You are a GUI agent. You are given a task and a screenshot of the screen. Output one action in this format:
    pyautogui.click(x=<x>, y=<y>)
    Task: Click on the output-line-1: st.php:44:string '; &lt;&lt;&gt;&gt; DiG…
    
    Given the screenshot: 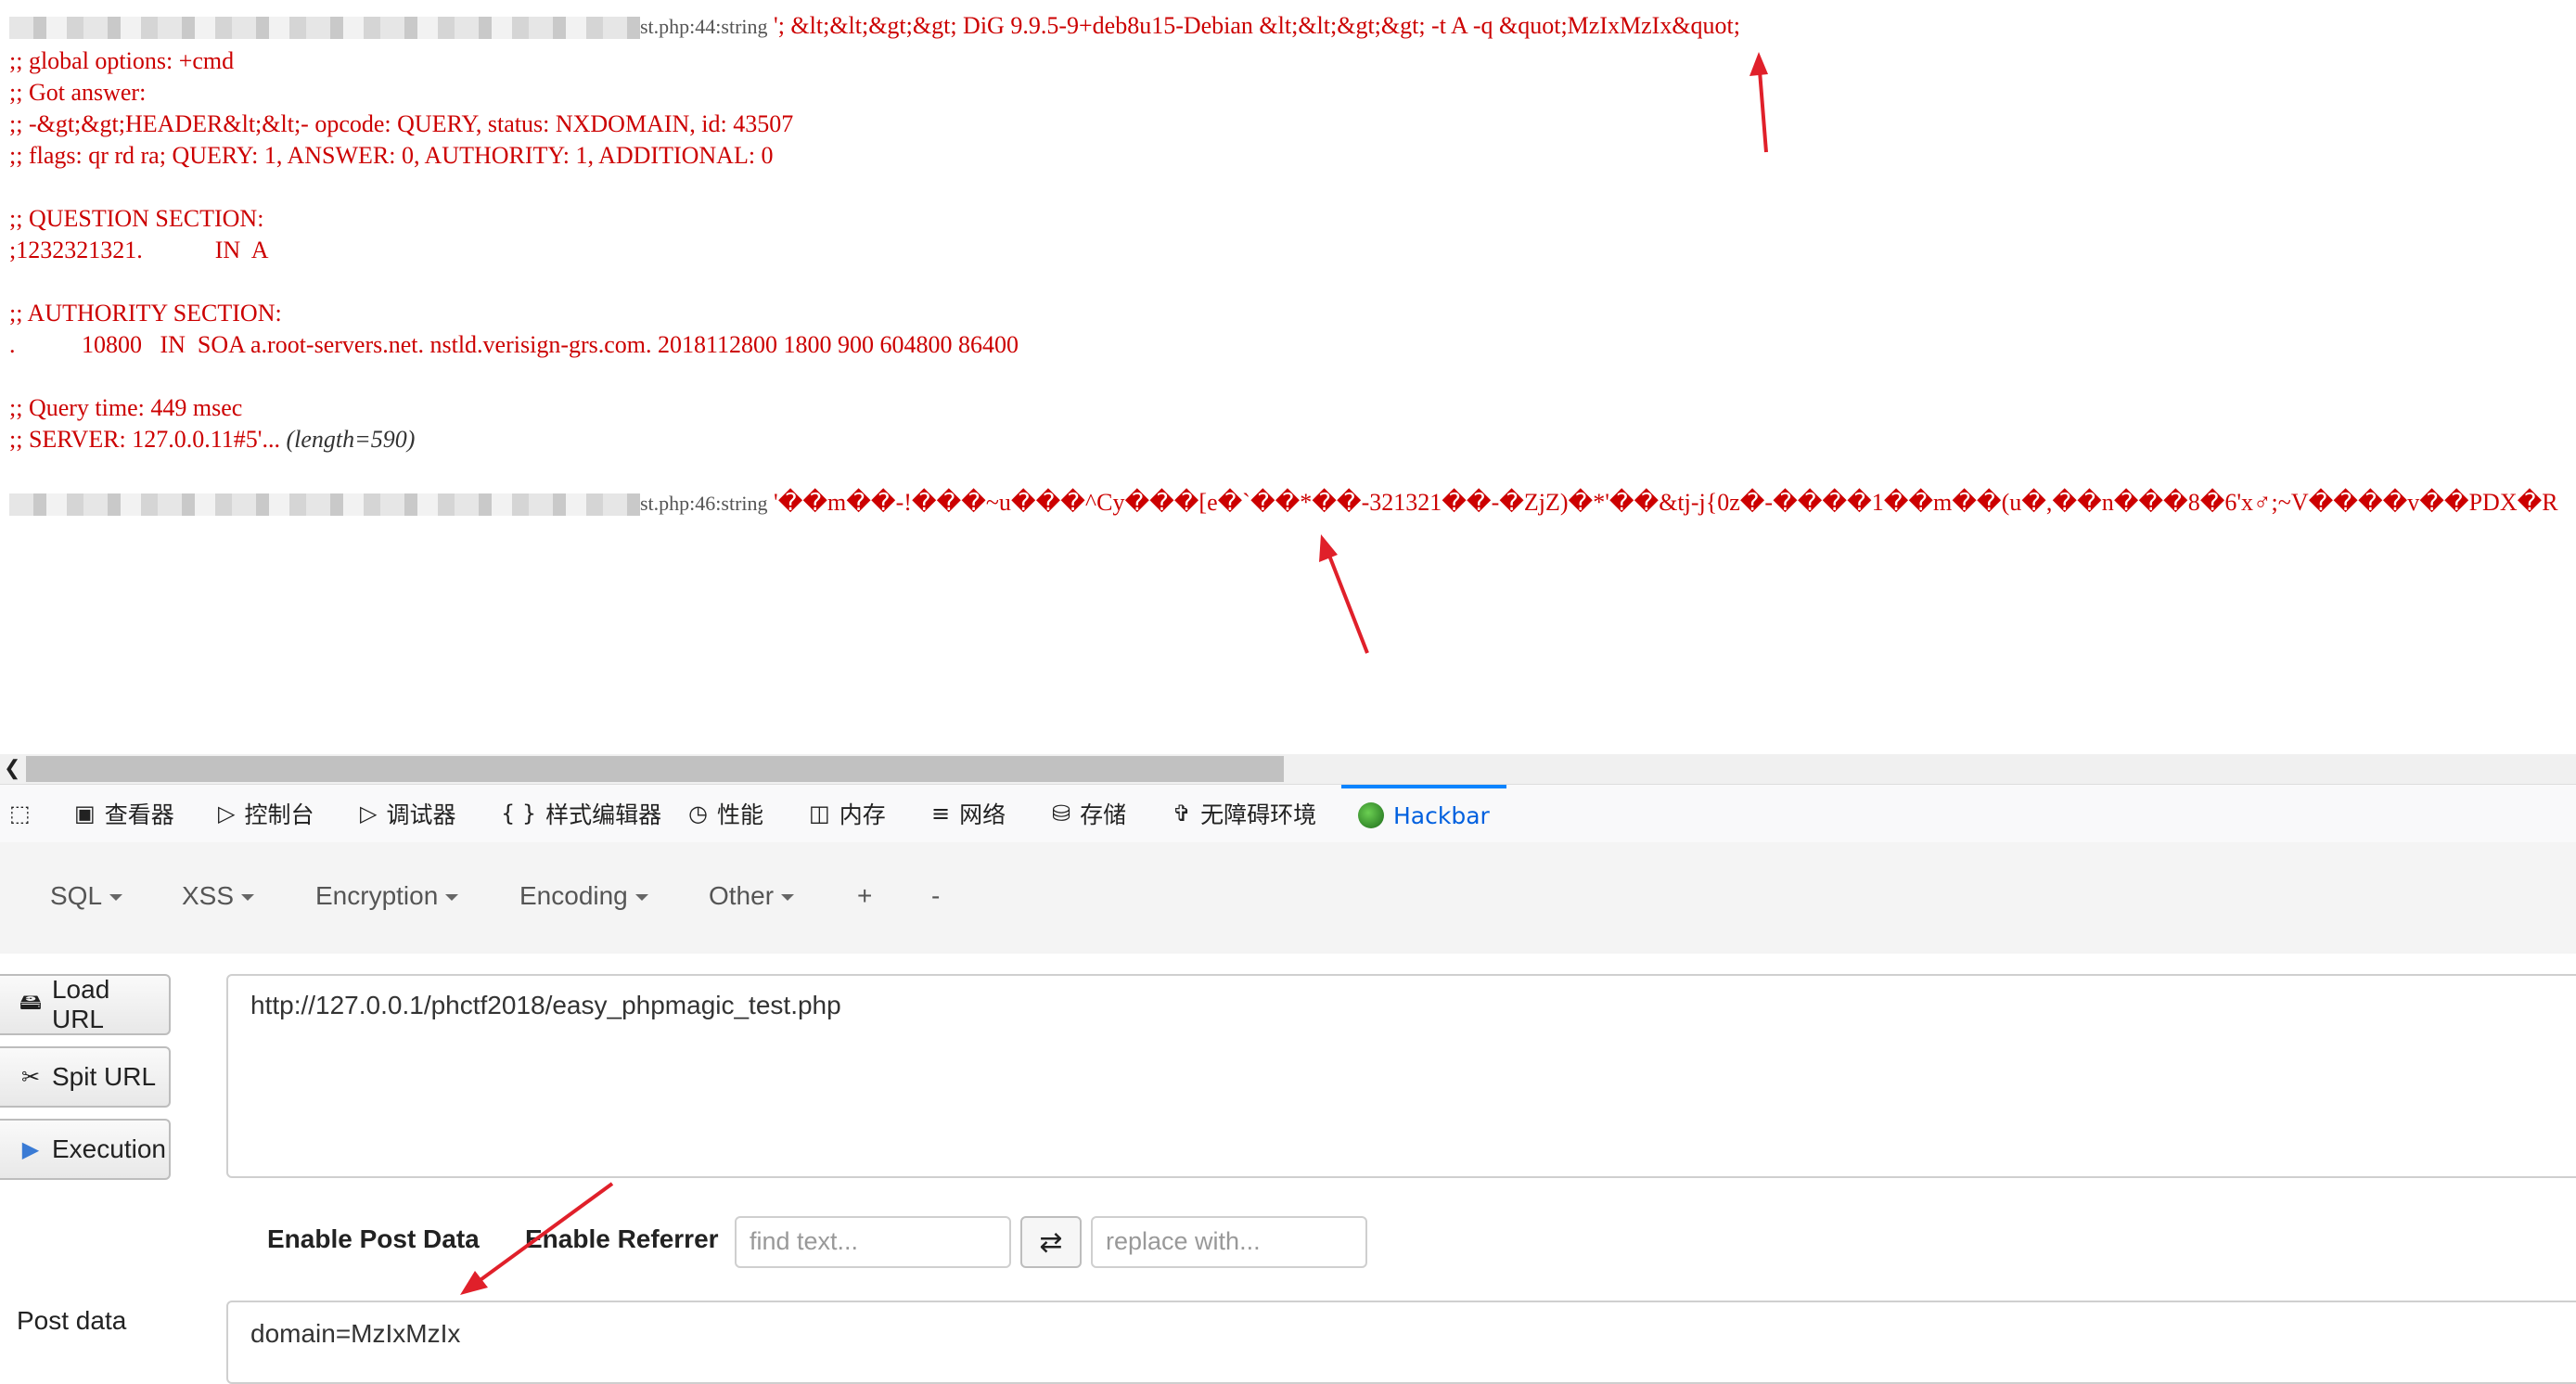 What is the action you would take?
    pyautogui.click(x=874, y=26)
    